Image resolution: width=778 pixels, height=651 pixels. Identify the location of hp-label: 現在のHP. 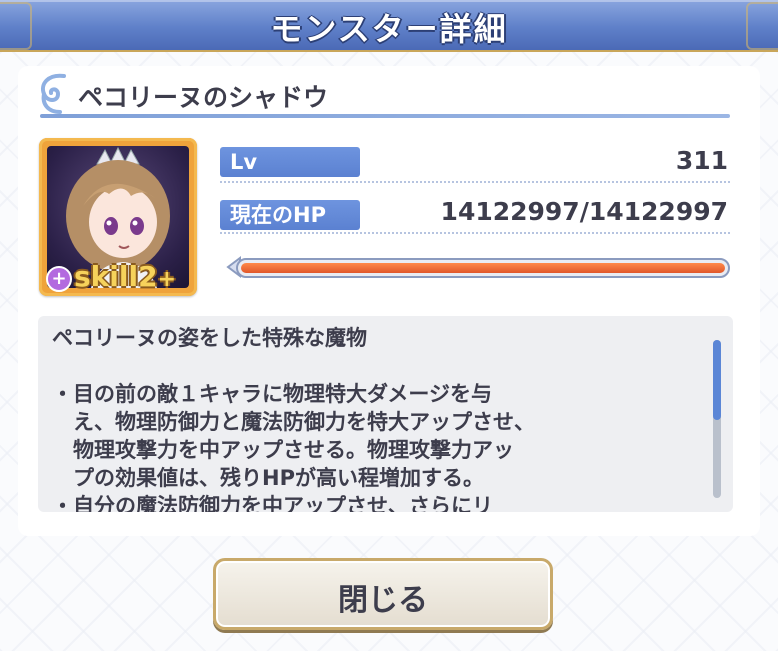
(290, 215).